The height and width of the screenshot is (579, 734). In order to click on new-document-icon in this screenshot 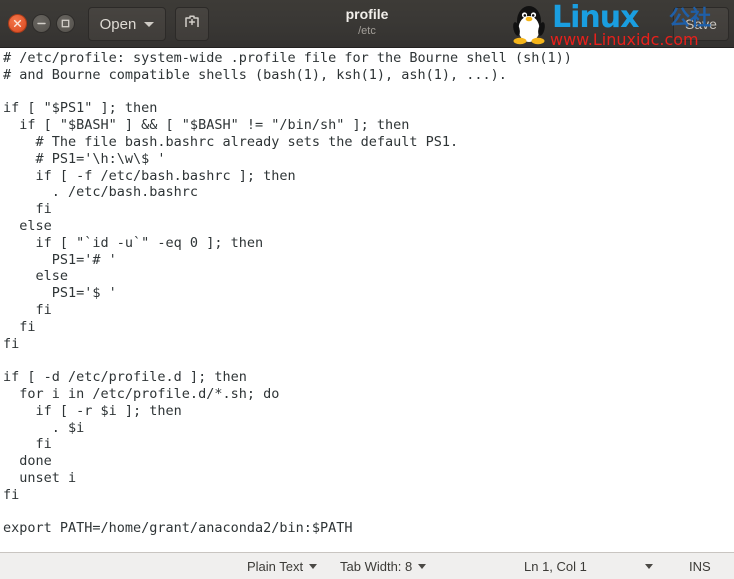, I will do `click(192, 24)`.